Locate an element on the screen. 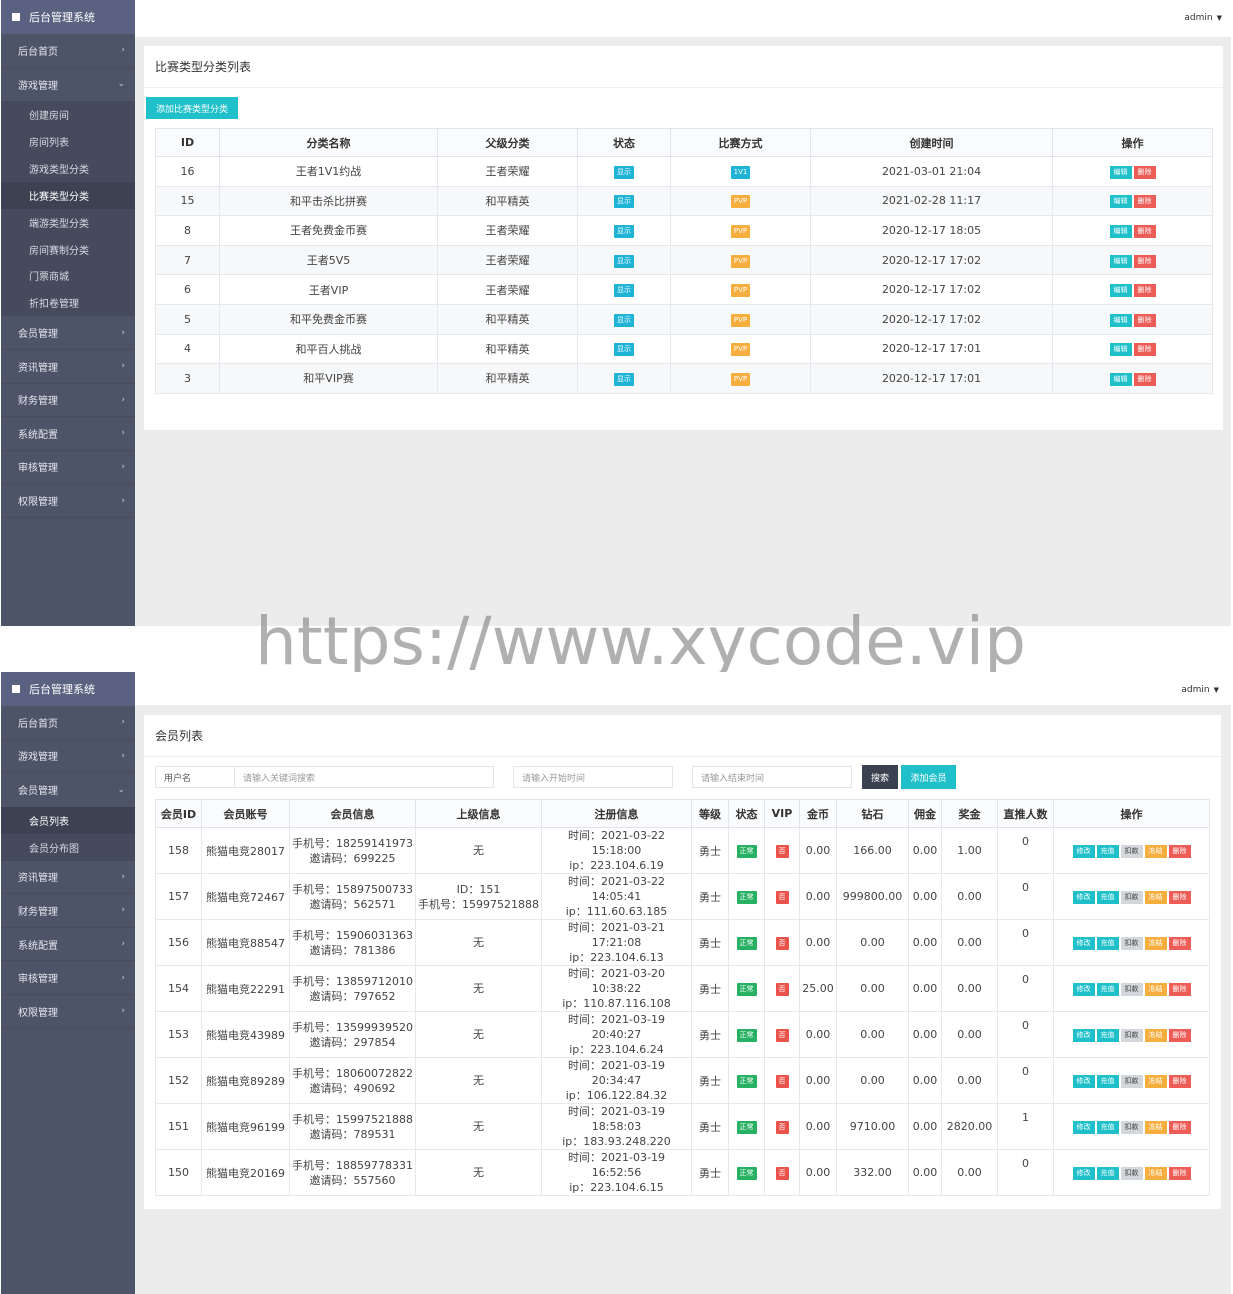 This screenshot has height=1294, width=1233. cell-direct: 0 is located at coordinates (1025, 942).